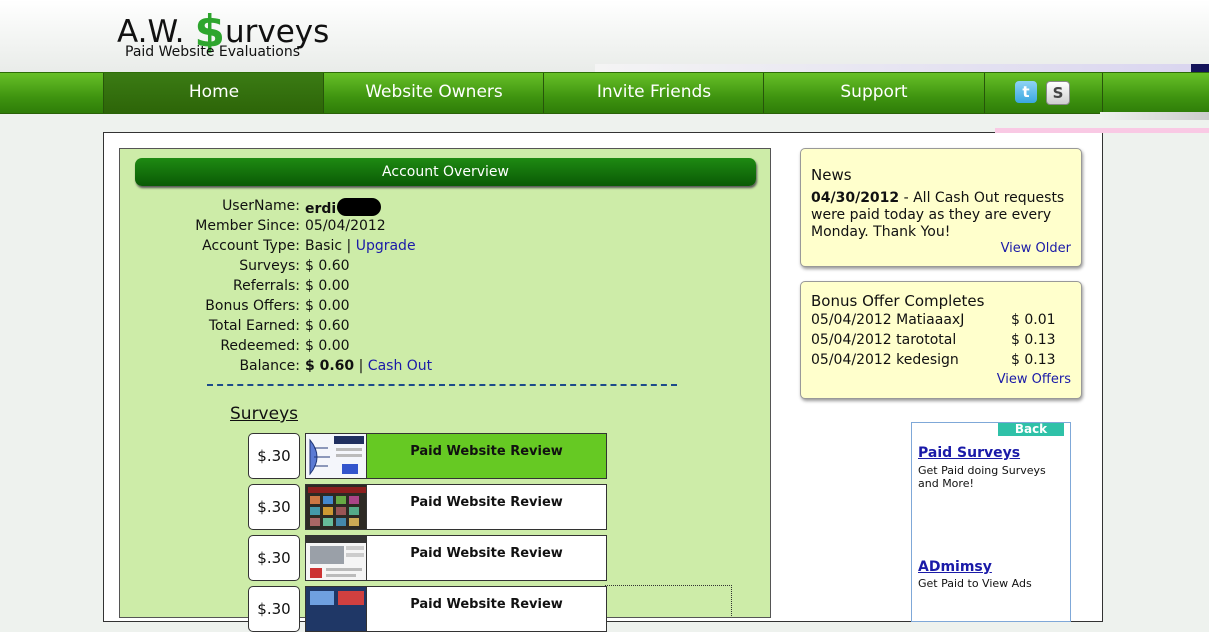 This screenshot has width=1209, height=632. Describe the element at coordinates (359, 207) in the screenshot. I see `redaction-blob` at that location.